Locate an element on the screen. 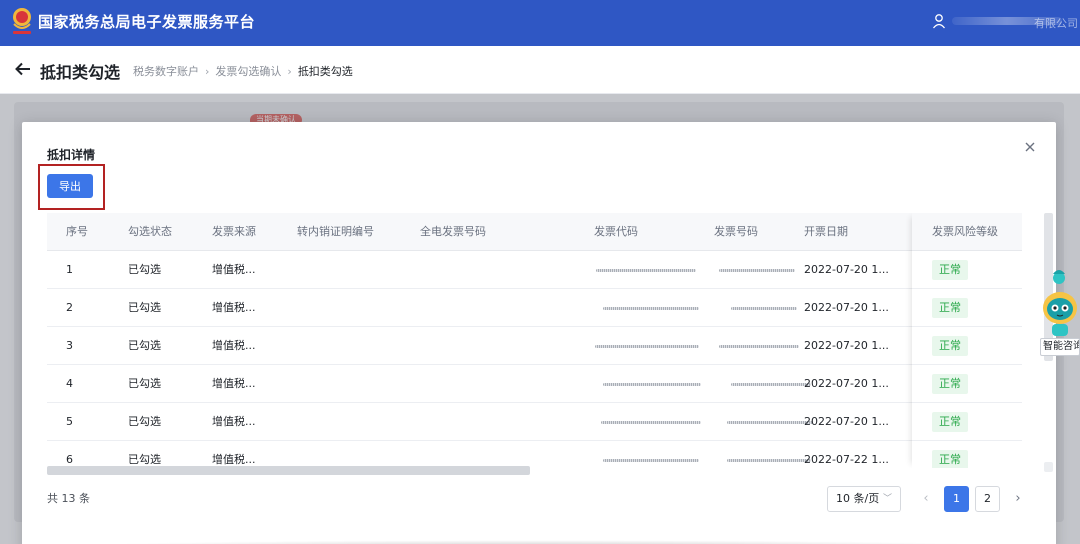 Image resolution: width=1080 pixels, height=544 pixels. cell-seq: 6 is located at coordinates (69, 459).